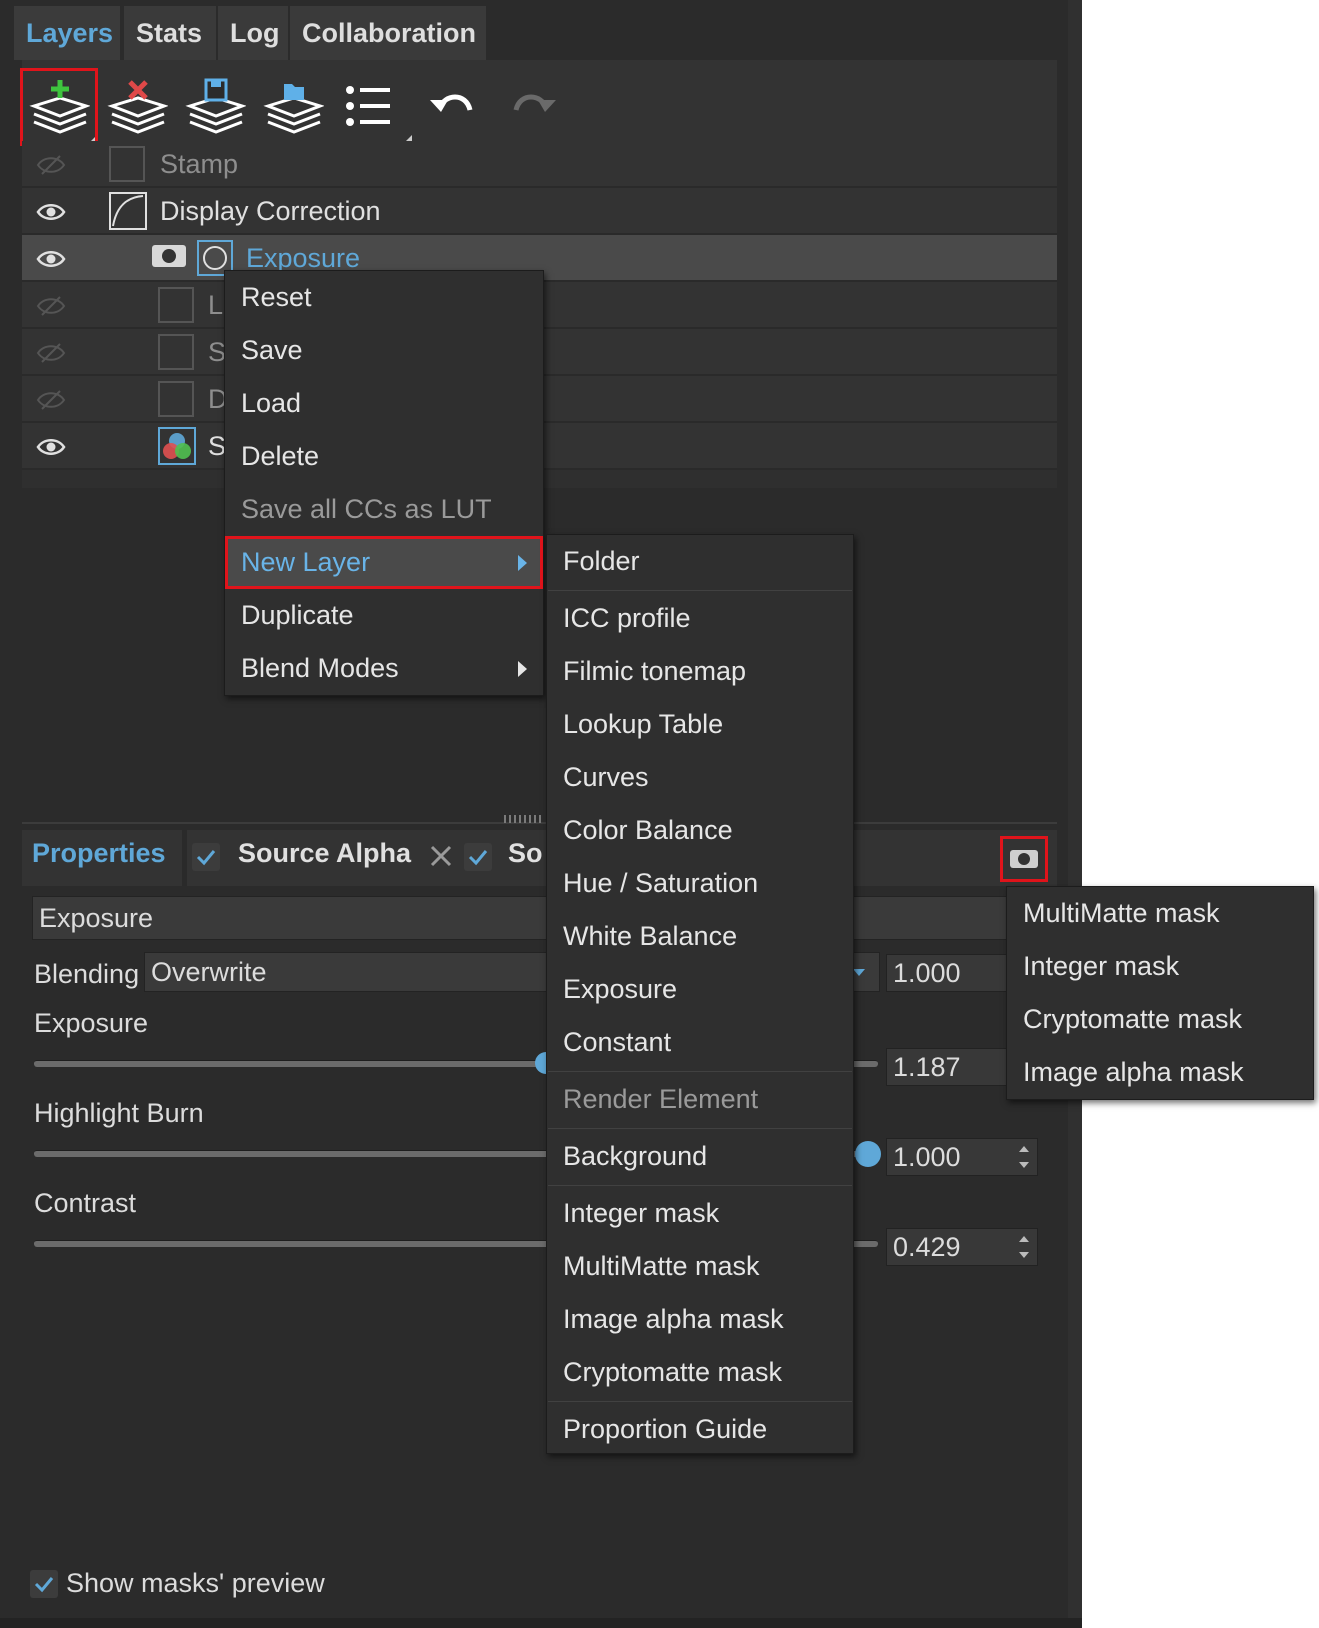  I want to click on undo-button, so click(457, 107).